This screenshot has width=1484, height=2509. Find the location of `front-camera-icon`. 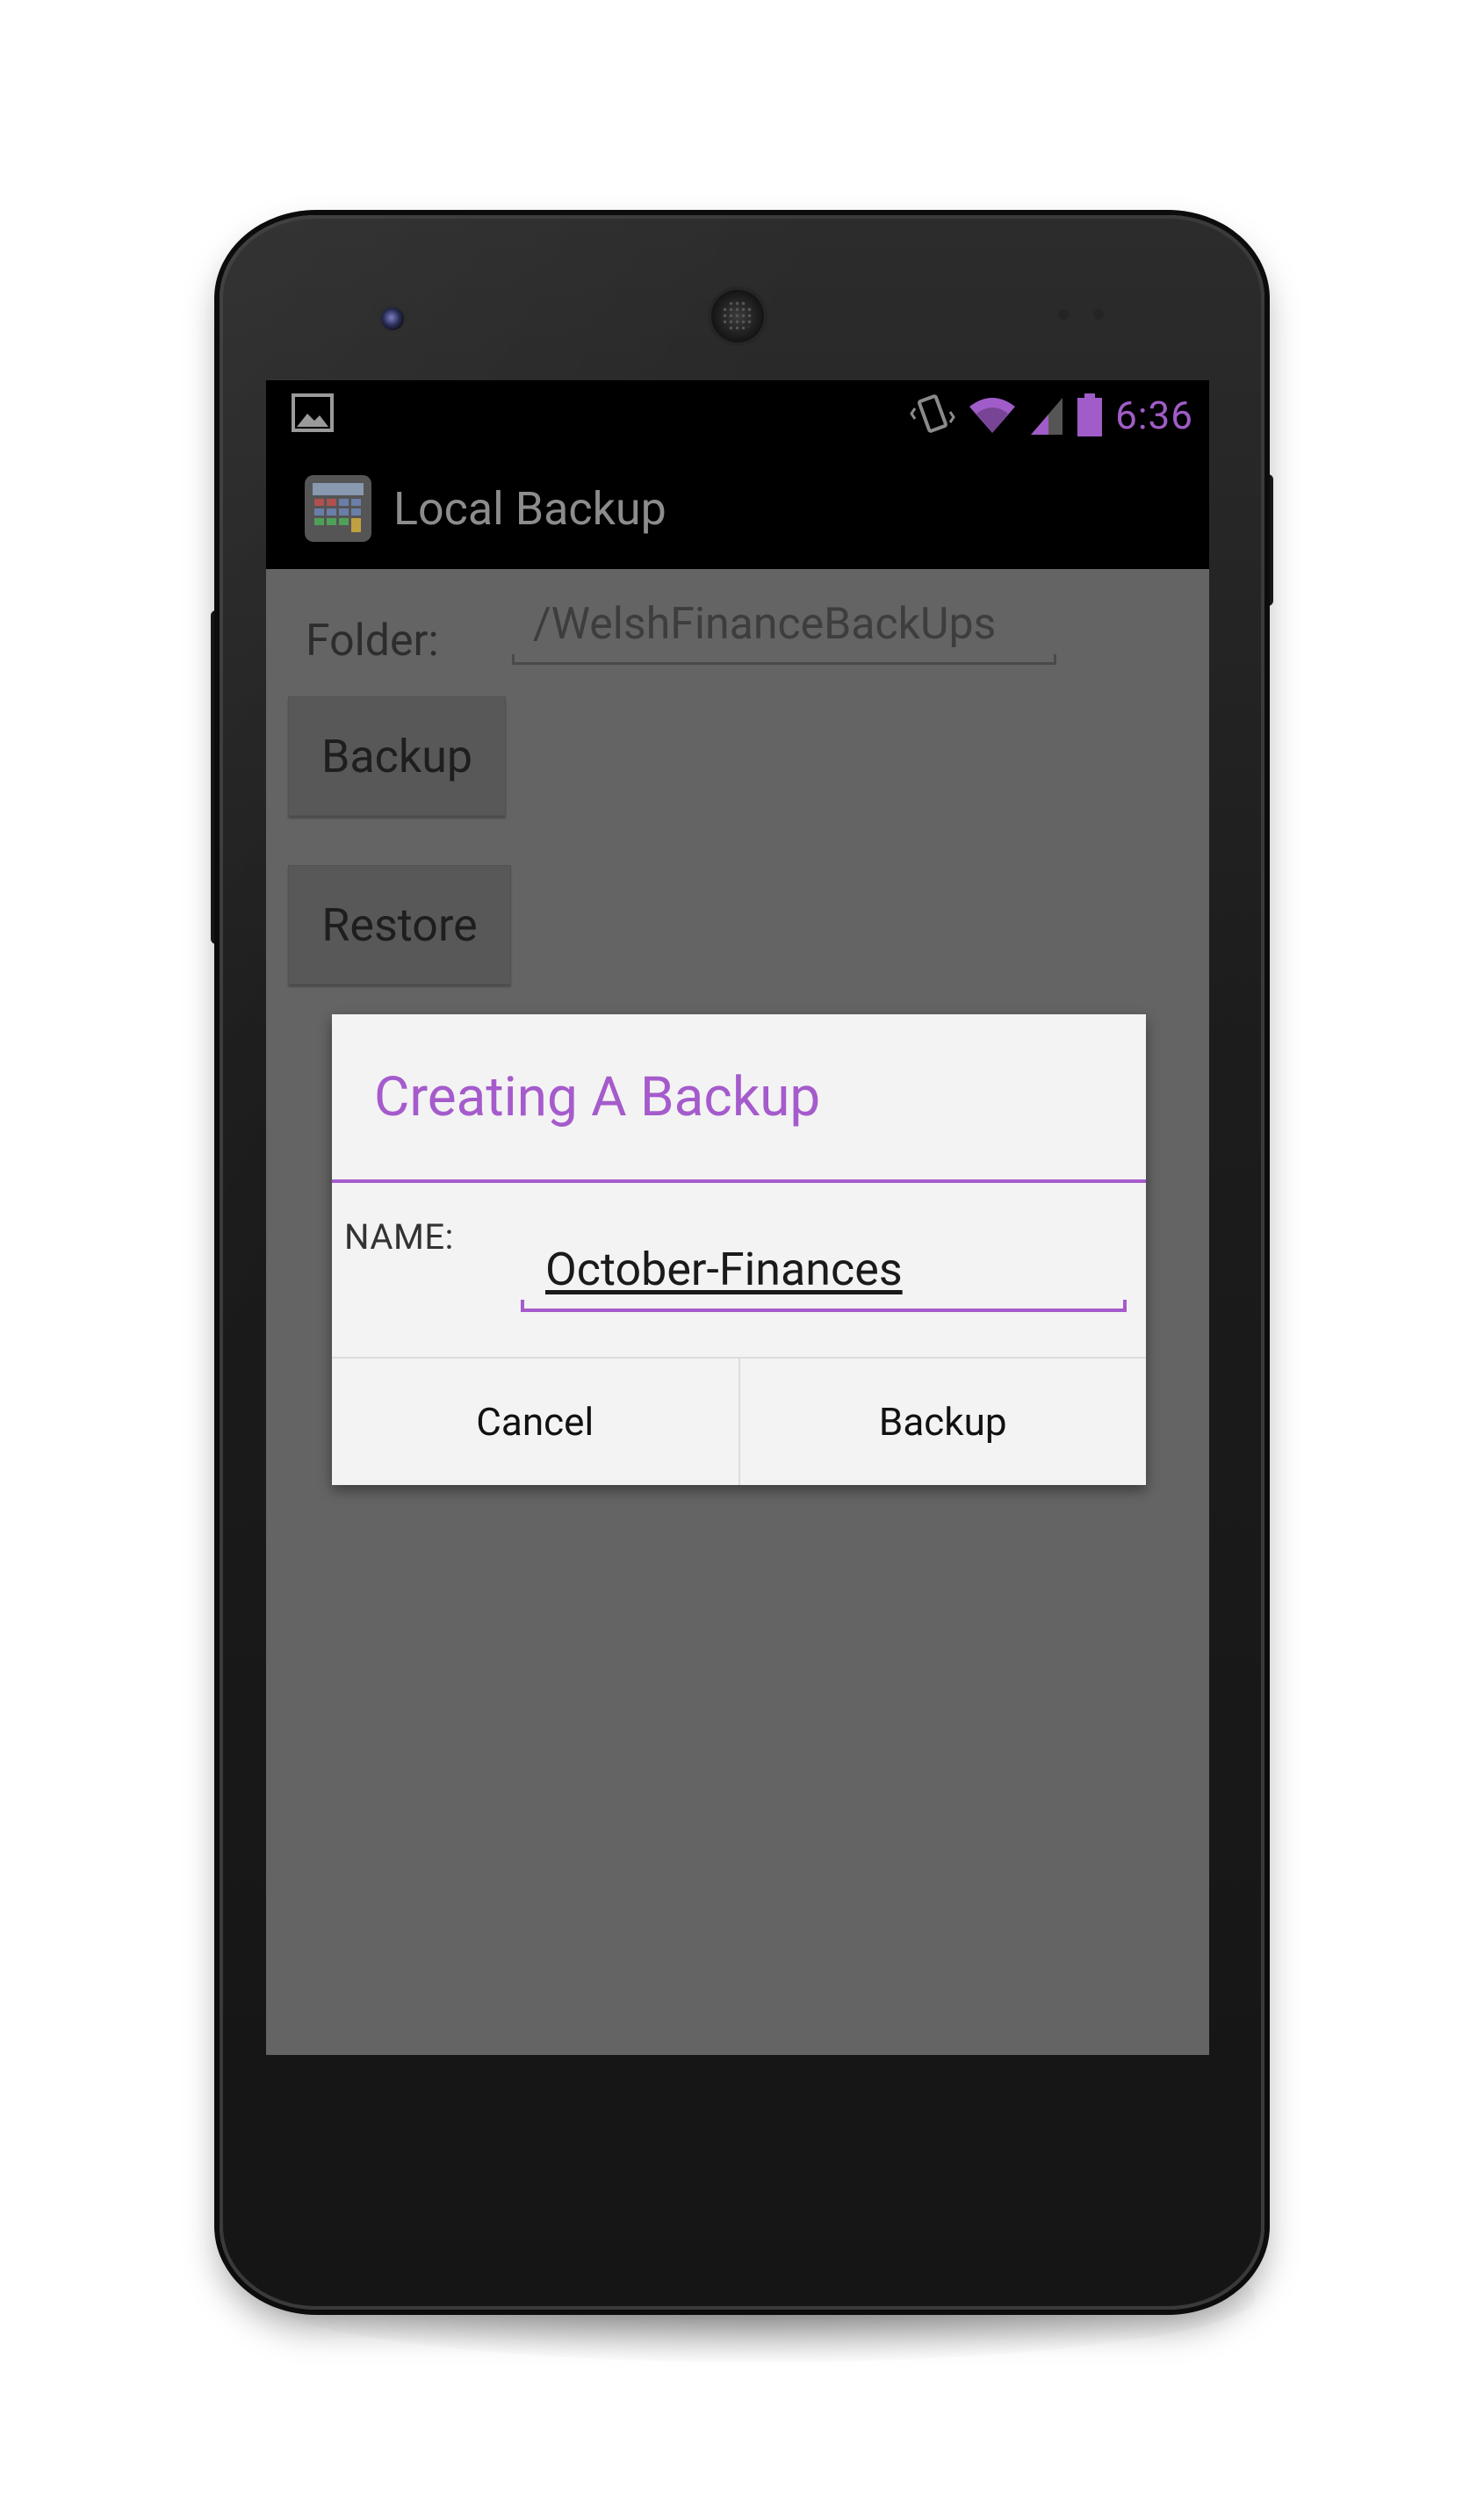

front-camera-icon is located at coordinates (392, 318).